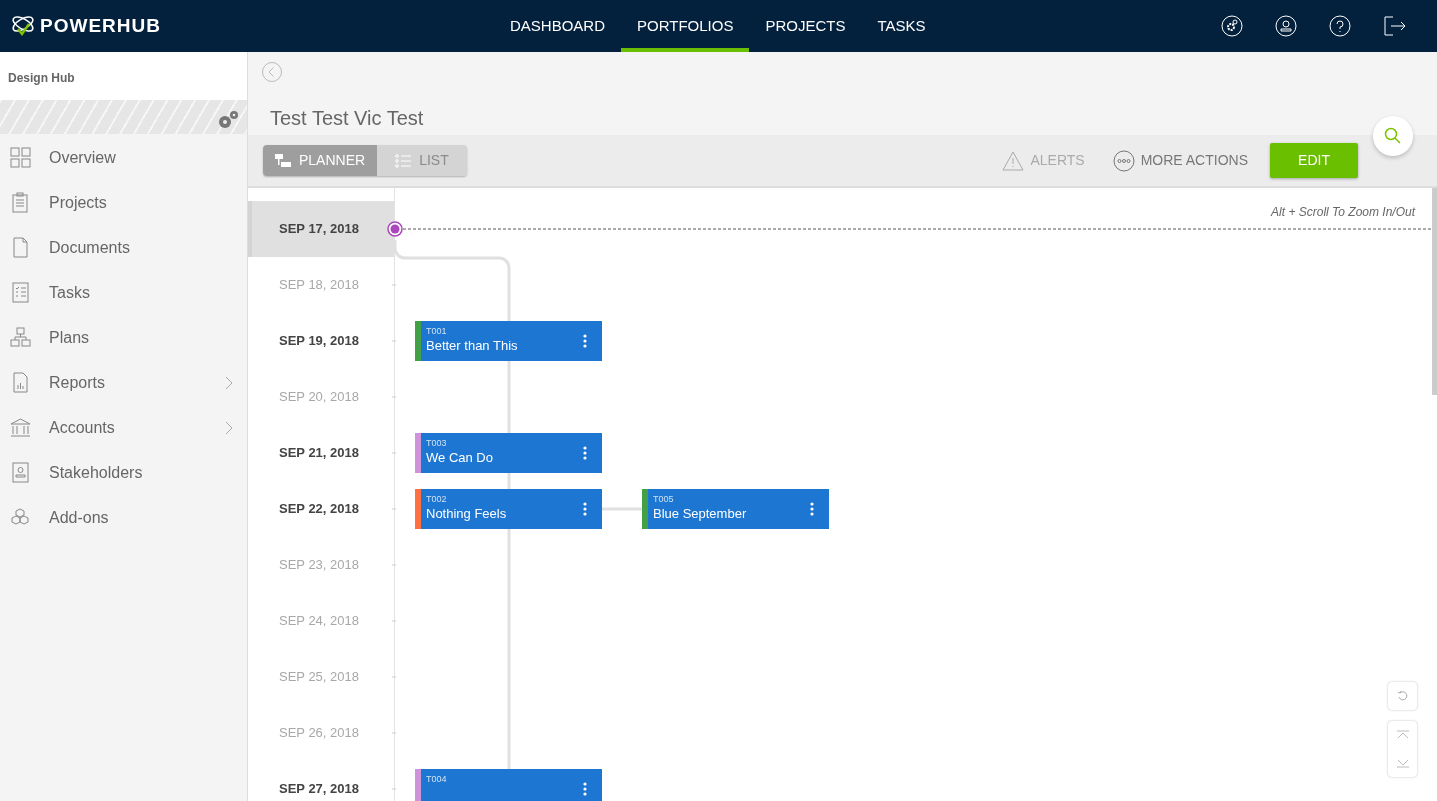 The width and height of the screenshot is (1437, 801). Describe the element at coordinates (21, 157) in the screenshot. I see `grid-icon` at that location.